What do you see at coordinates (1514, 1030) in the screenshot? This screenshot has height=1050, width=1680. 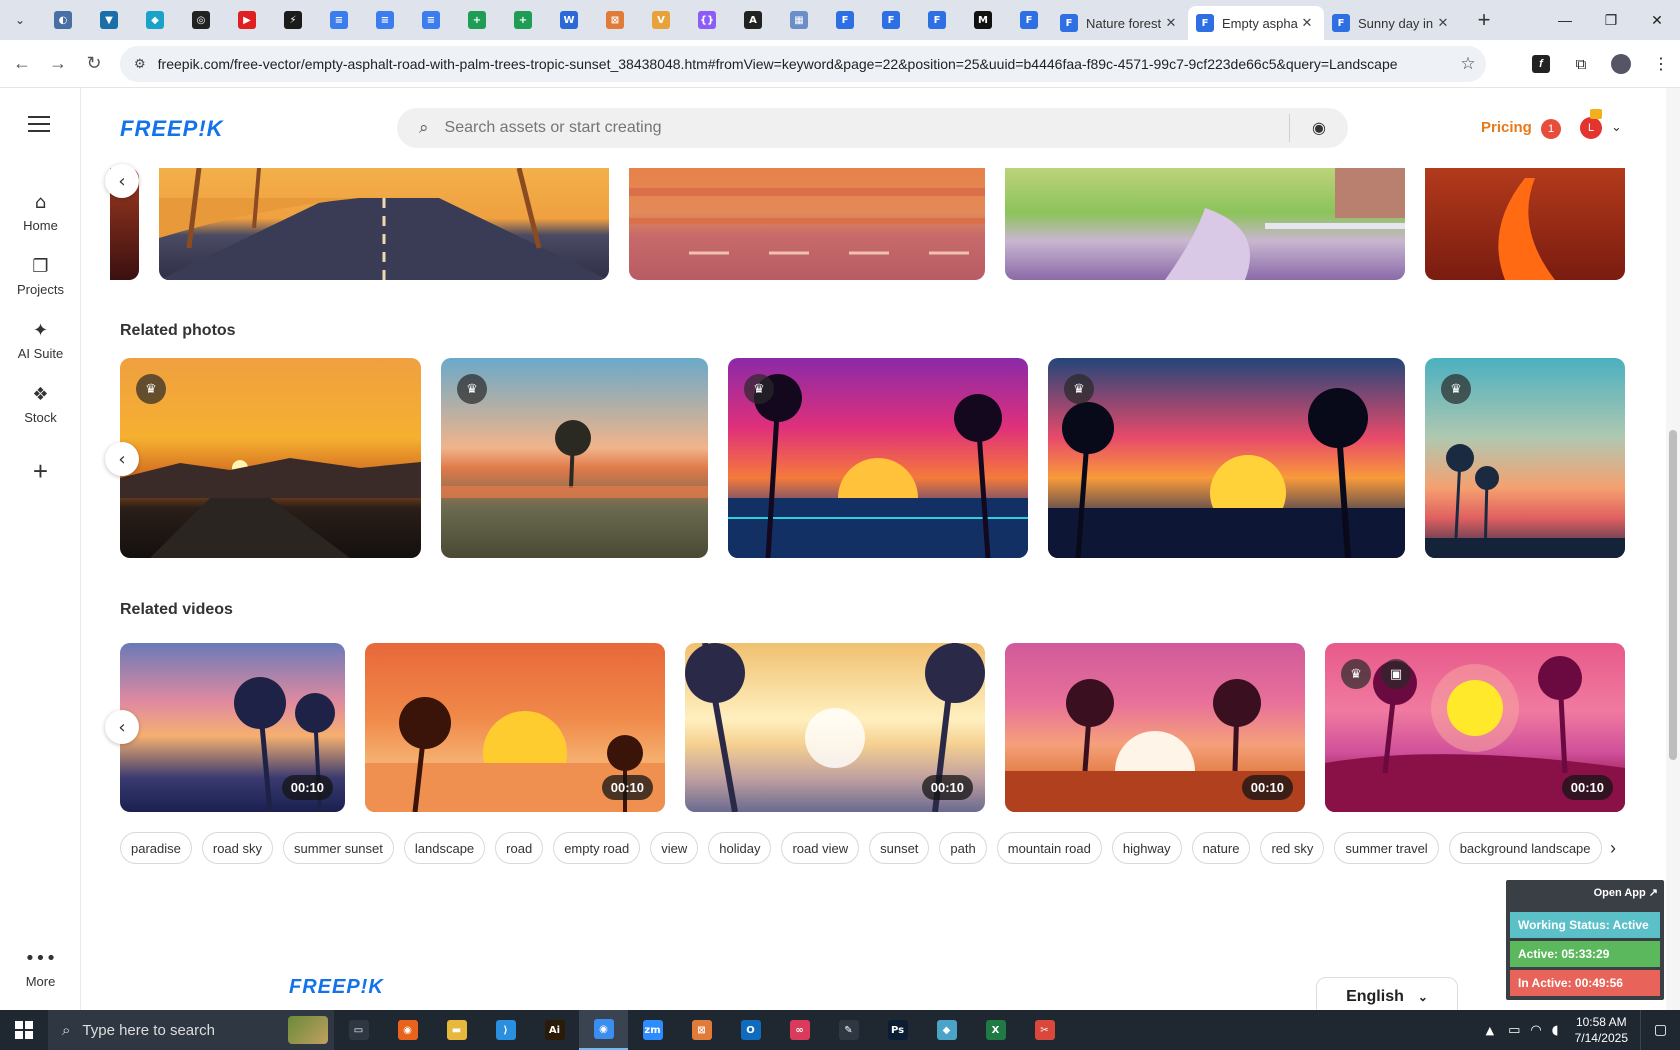 I see `network-icon: ▭` at bounding box center [1514, 1030].